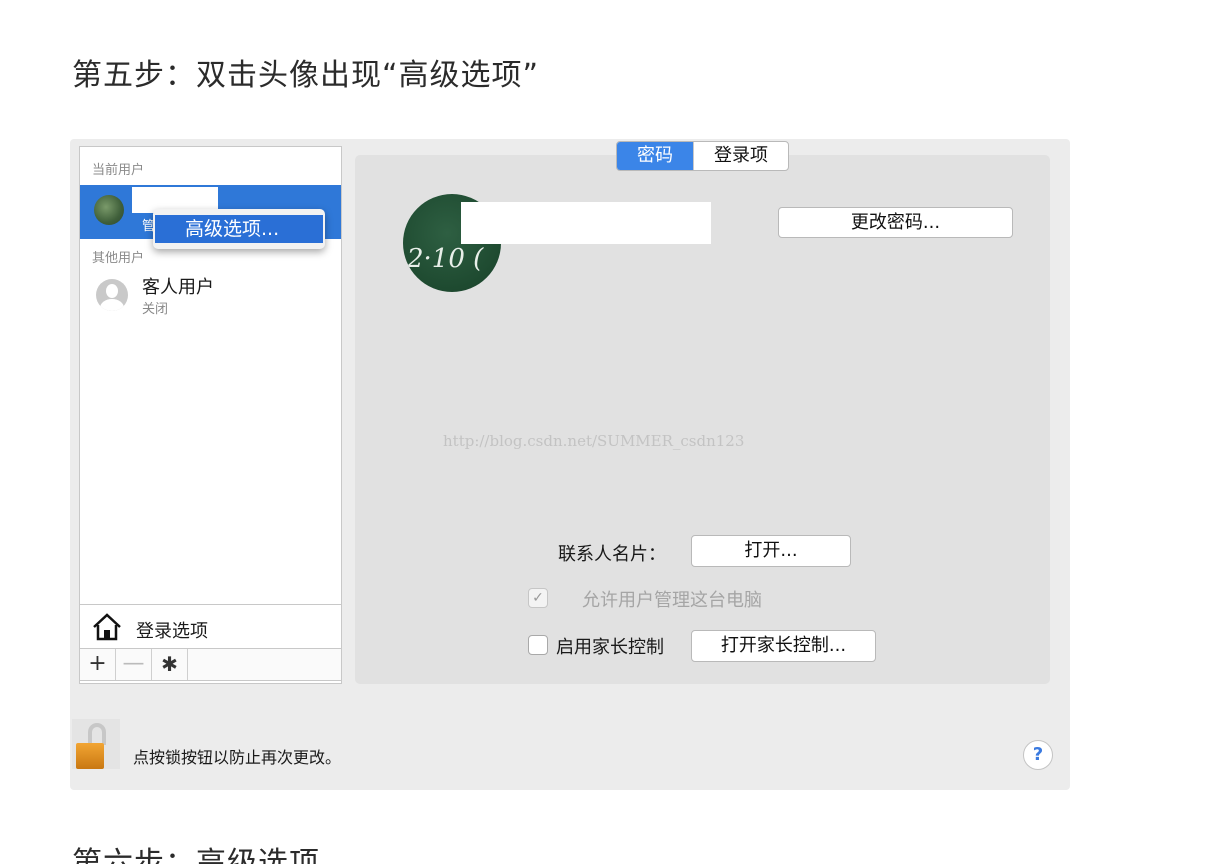 This screenshot has width=1216, height=864. I want to click on guest-avatar-icon, so click(112, 295).